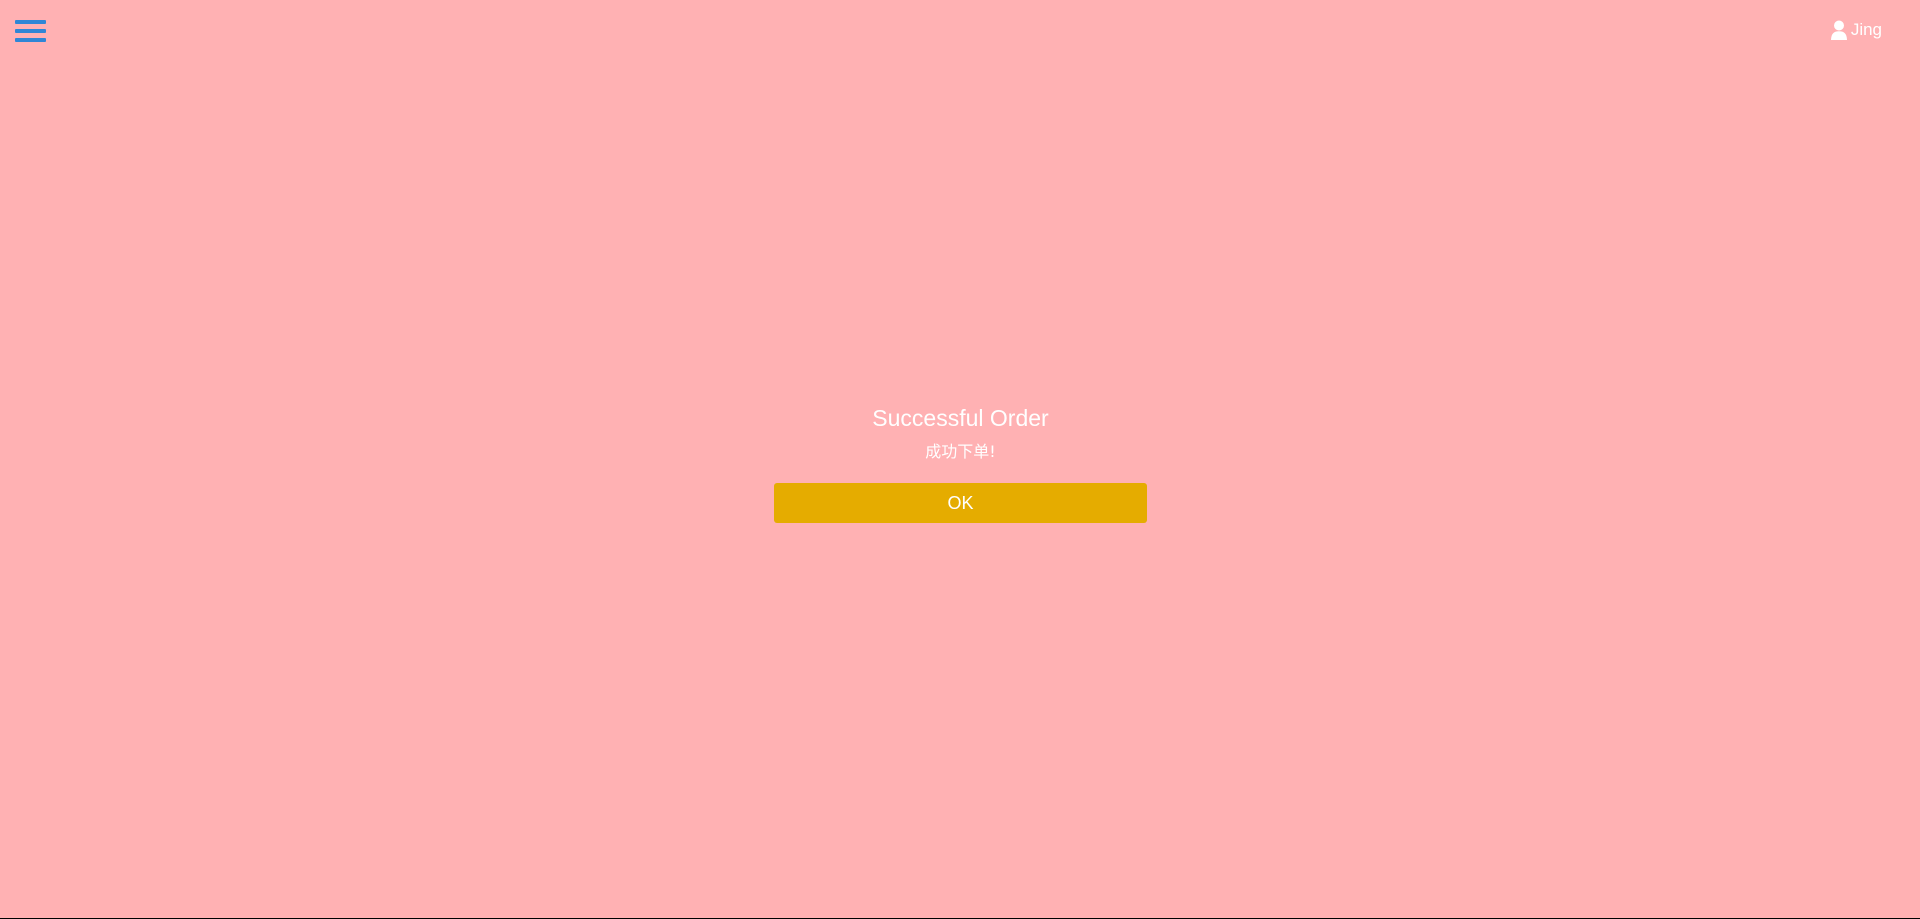 The image size is (1920, 919). What do you see at coordinates (960, 451) in the screenshot?
I see `dialog-message: 成功下单!` at bounding box center [960, 451].